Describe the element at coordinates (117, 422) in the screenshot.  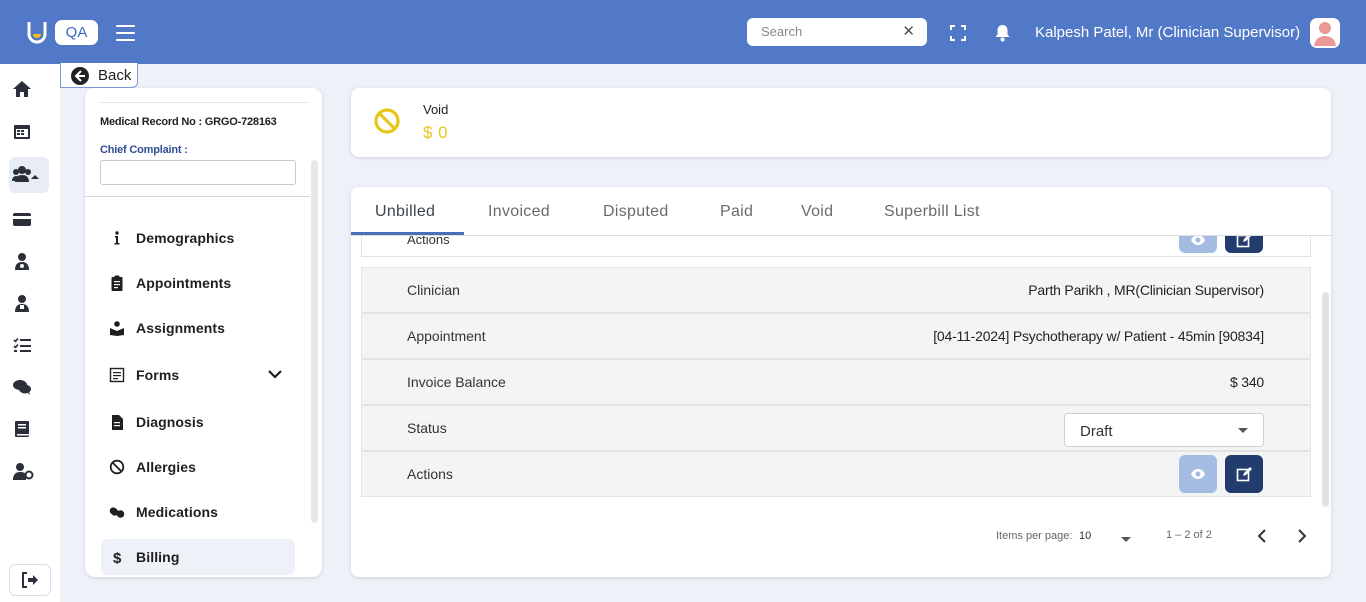
I see `document-icon` at that location.